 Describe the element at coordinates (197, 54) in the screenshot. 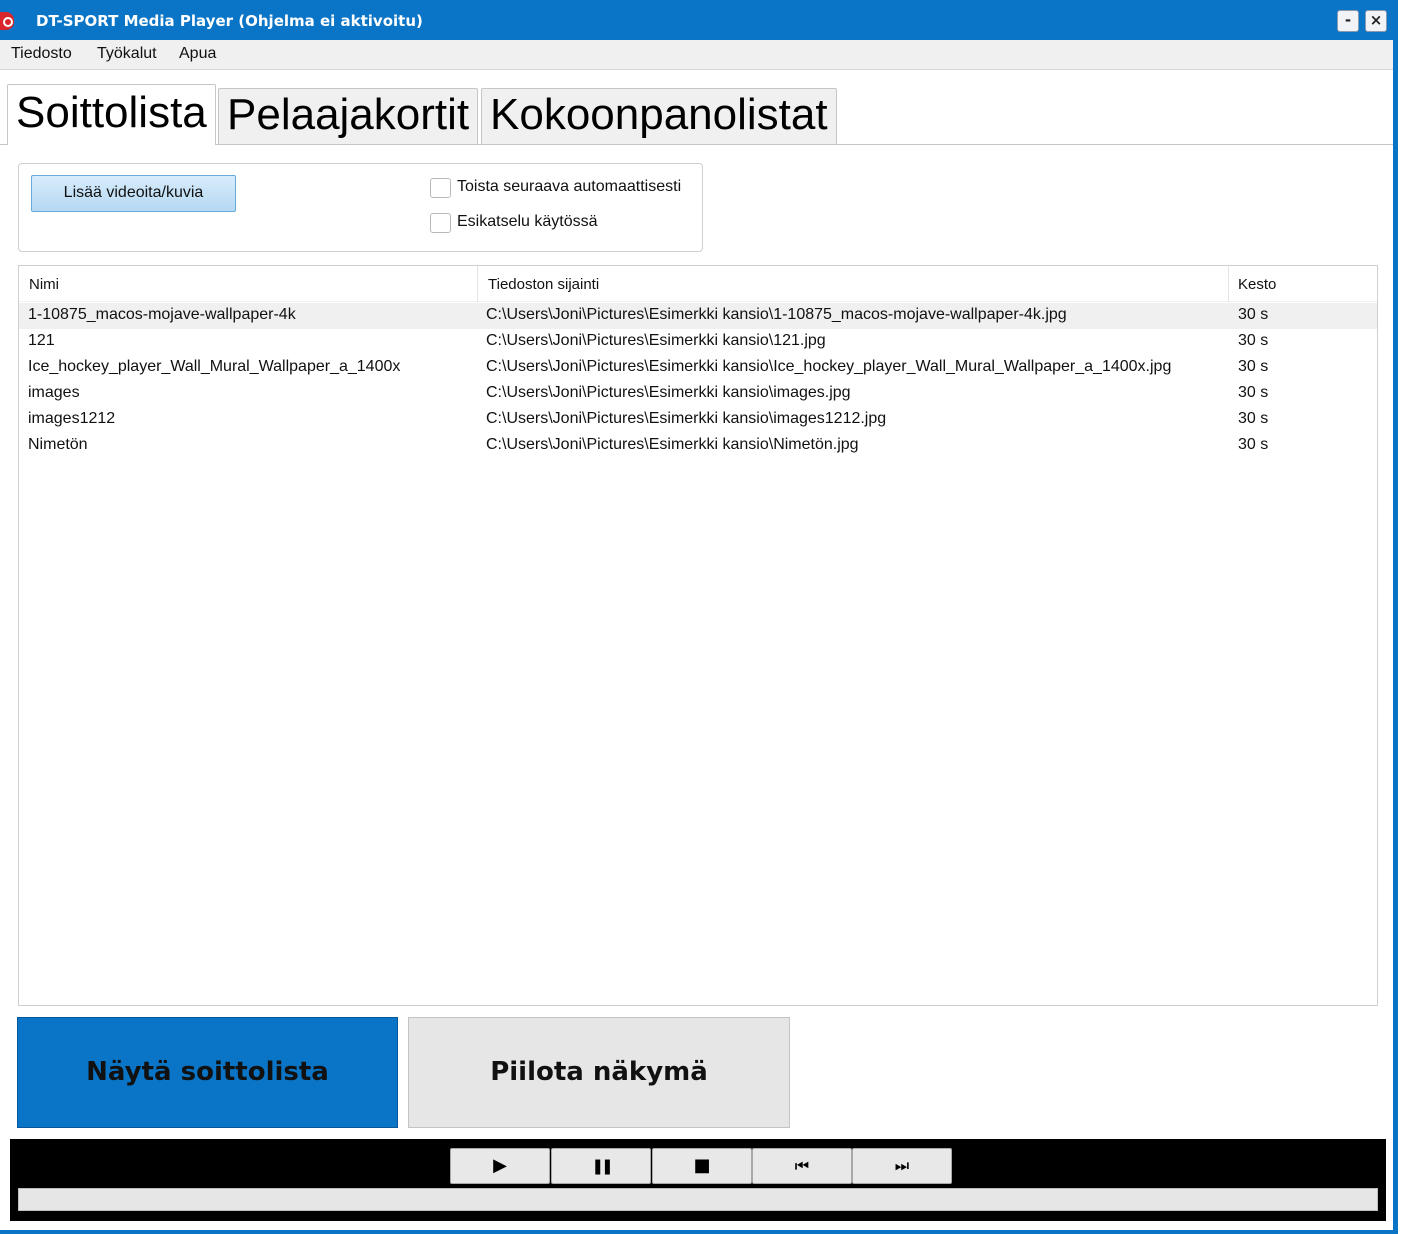

I see `menu-apua: Apua` at that location.